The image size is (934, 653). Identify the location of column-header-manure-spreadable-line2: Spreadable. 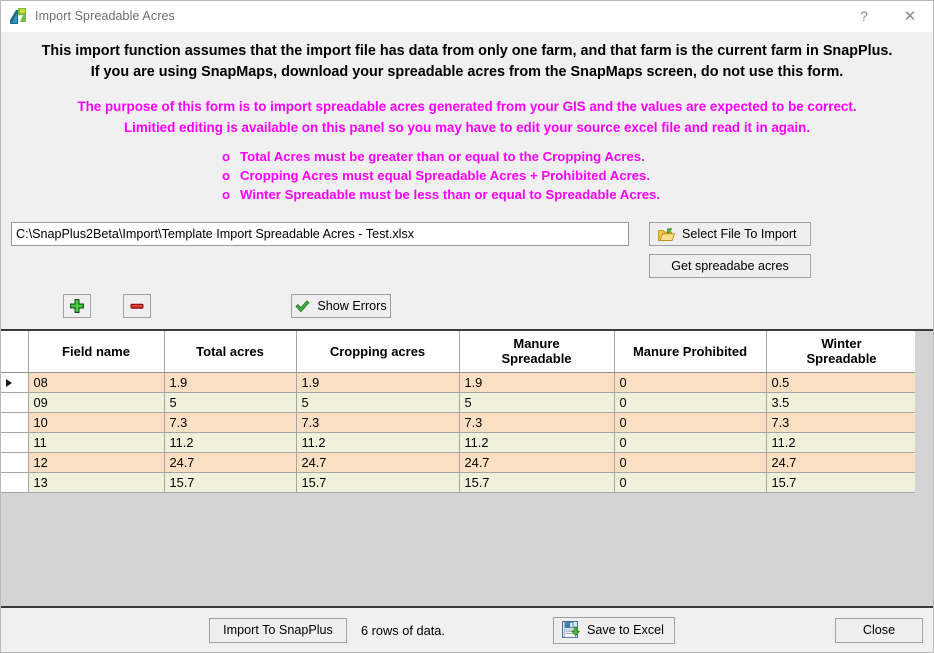
(536, 359).